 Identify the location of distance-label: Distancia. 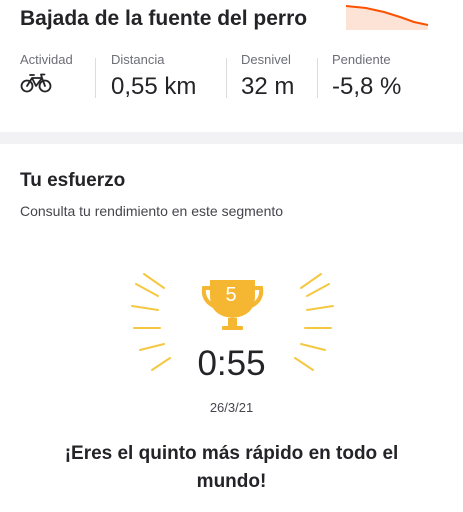
(138, 59).